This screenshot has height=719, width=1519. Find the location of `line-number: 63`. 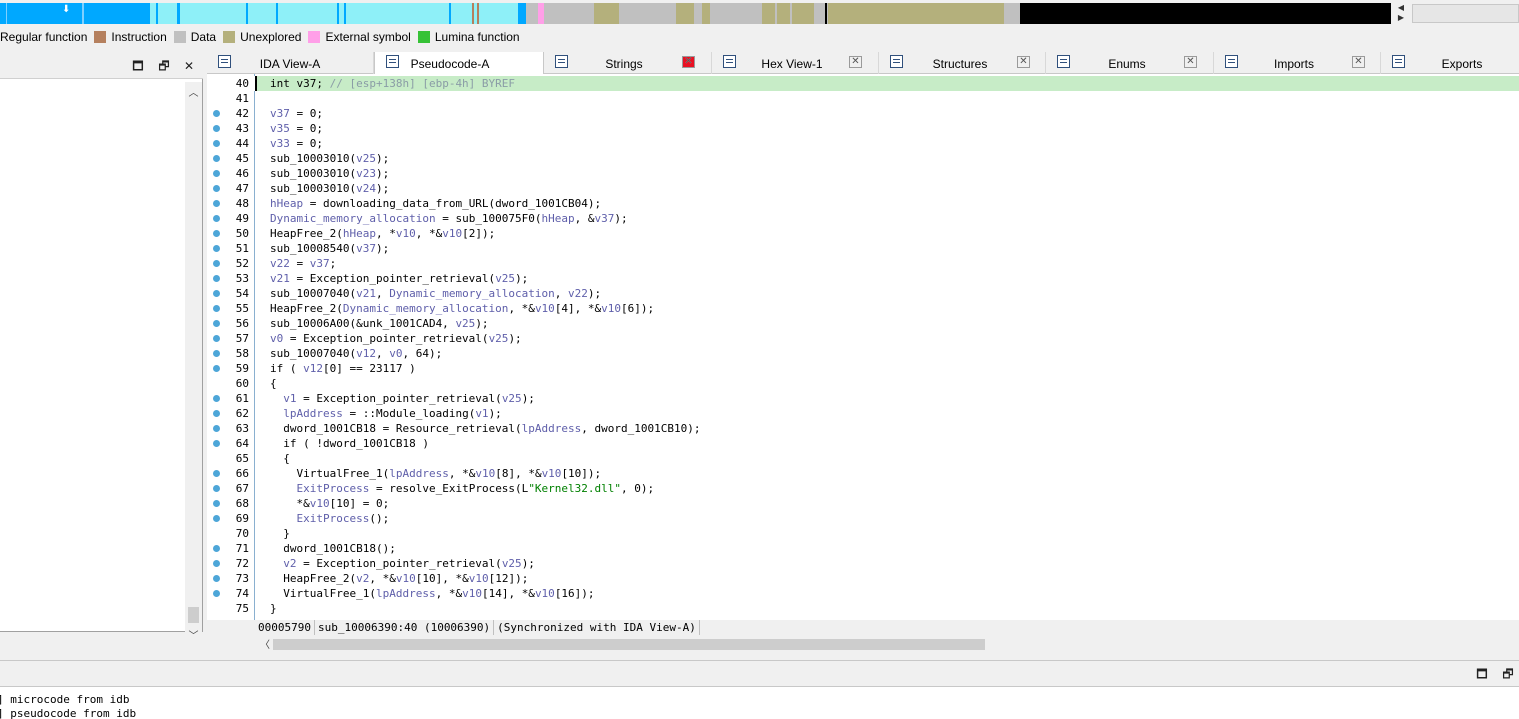

line-number: 63 is located at coordinates (242, 428).